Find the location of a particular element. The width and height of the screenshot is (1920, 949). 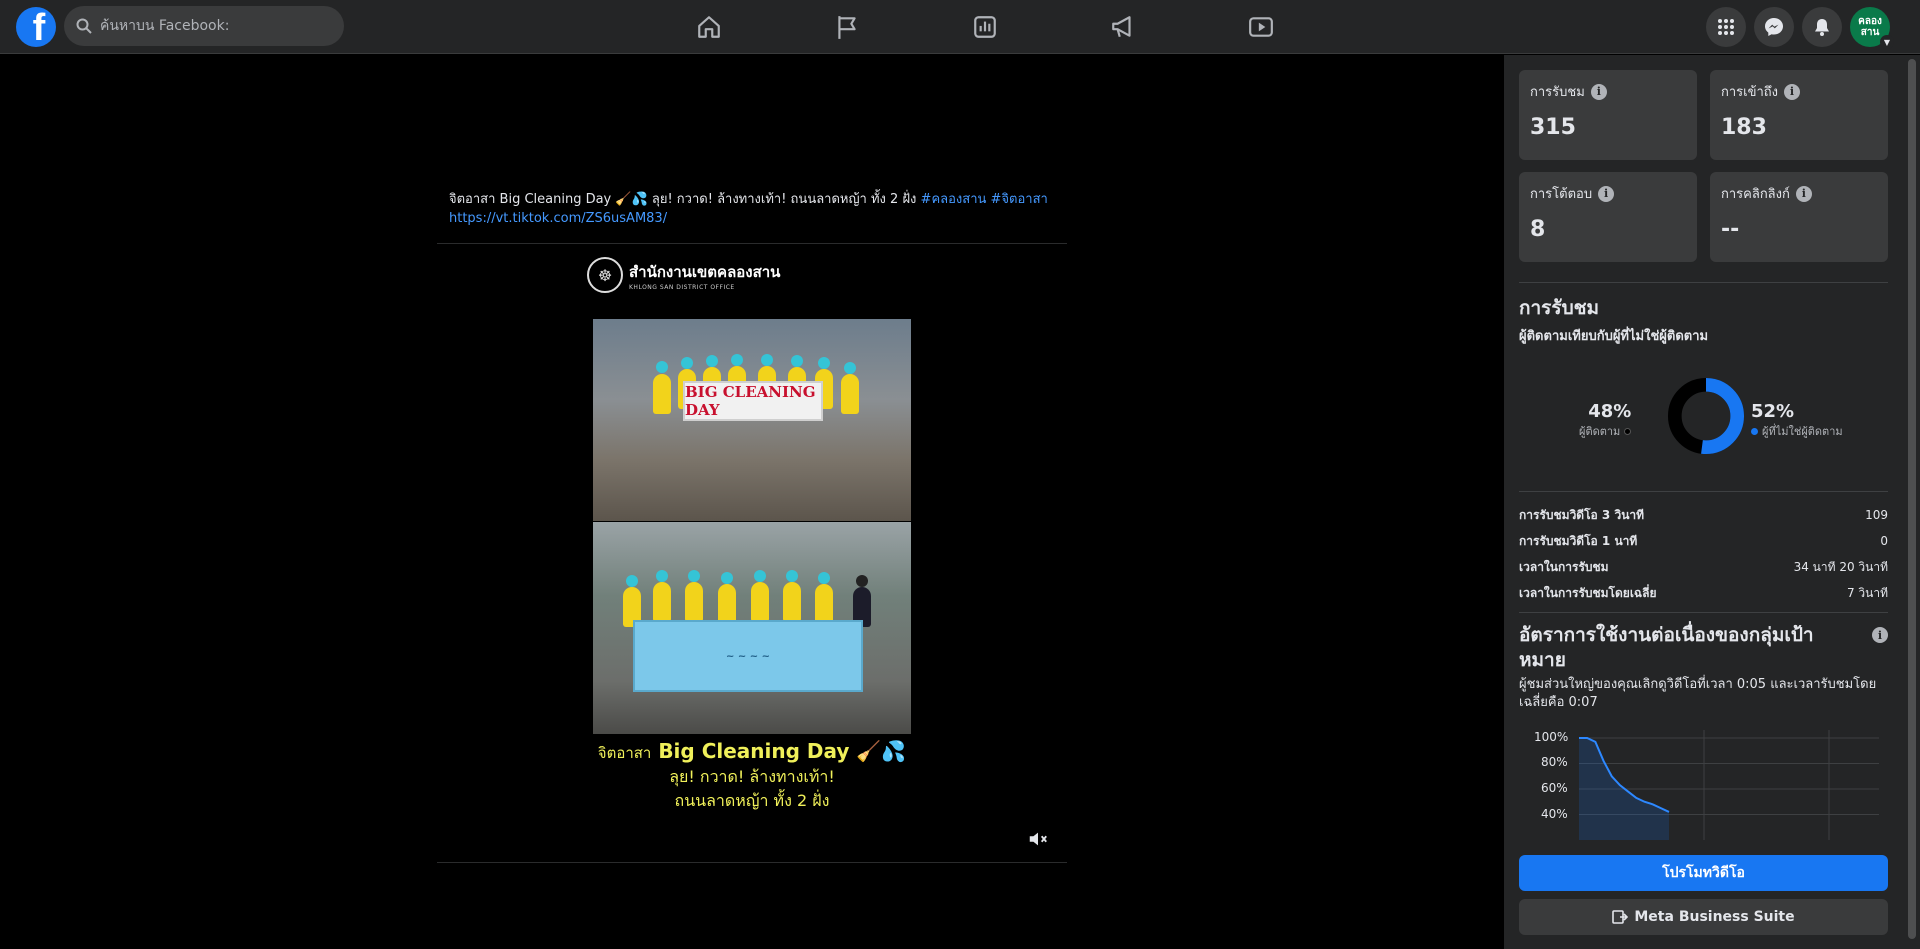

home-icon is located at coordinates (709, 27).